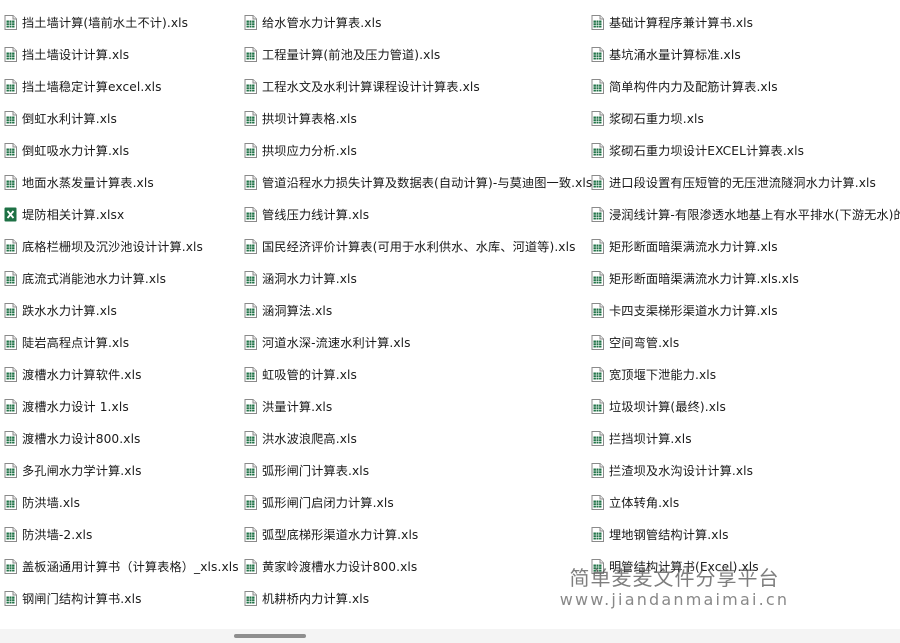 This screenshot has width=900, height=643. What do you see at coordinates (122, 342) in the screenshot?
I see `file-item: 陡岩高程点计算.xls` at bounding box center [122, 342].